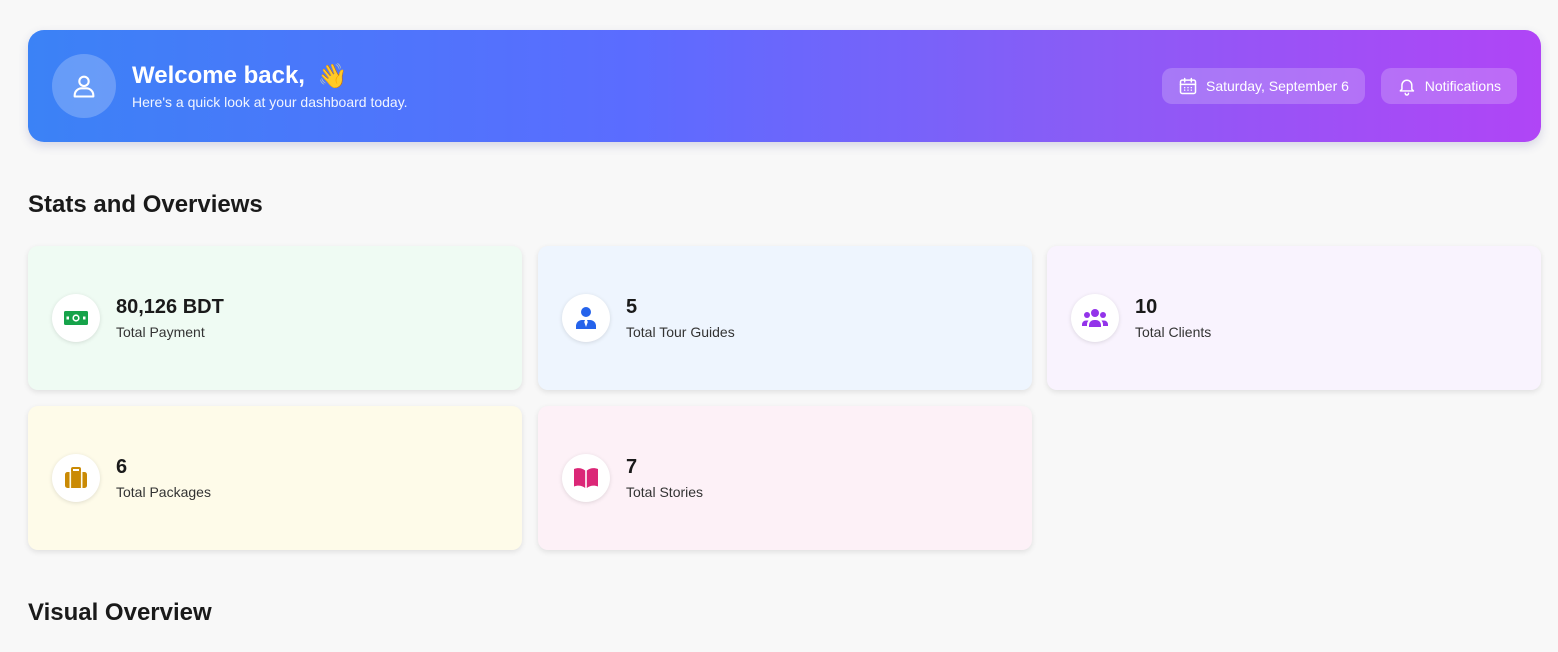  What do you see at coordinates (275, 318) in the screenshot?
I see `stat-card-total-payment: 80,126 BDT Total Payment` at bounding box center [275, 318].